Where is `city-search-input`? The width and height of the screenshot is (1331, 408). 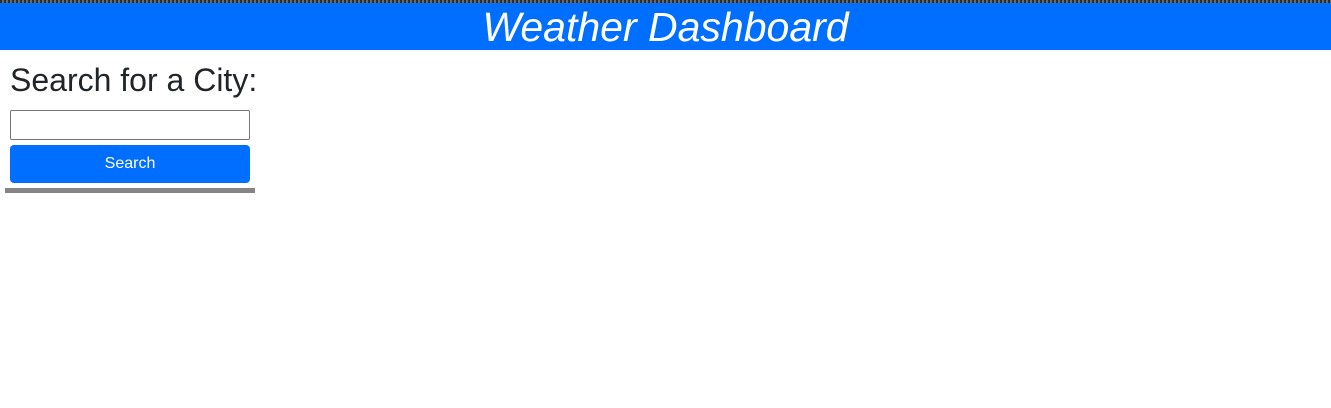
city-search-input is located at coordinates (130, 125).